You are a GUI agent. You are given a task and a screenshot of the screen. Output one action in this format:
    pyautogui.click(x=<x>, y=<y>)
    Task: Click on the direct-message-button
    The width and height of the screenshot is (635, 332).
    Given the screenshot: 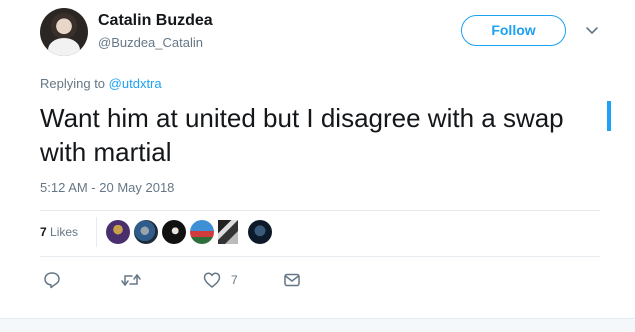 What is the action you would take?
    pyautogui.click(x=292, y=280)
    